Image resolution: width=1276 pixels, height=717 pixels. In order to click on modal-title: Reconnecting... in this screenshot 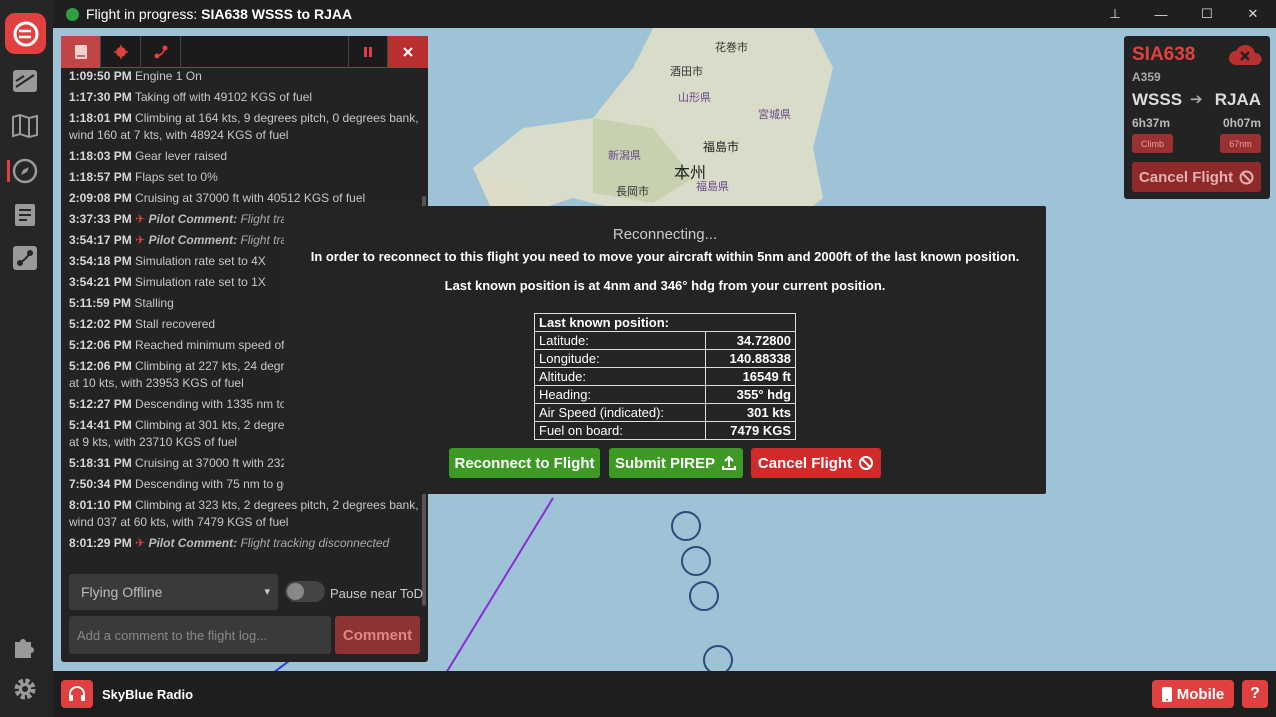, I will do `click(665, 234)`.